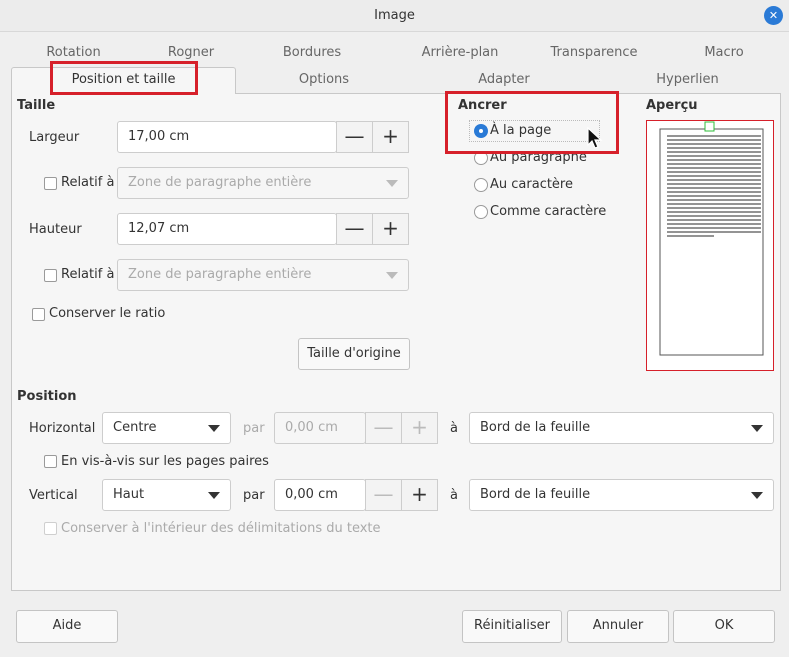  I want to click on vertical-by-increment-button: +, so click(419, 495).